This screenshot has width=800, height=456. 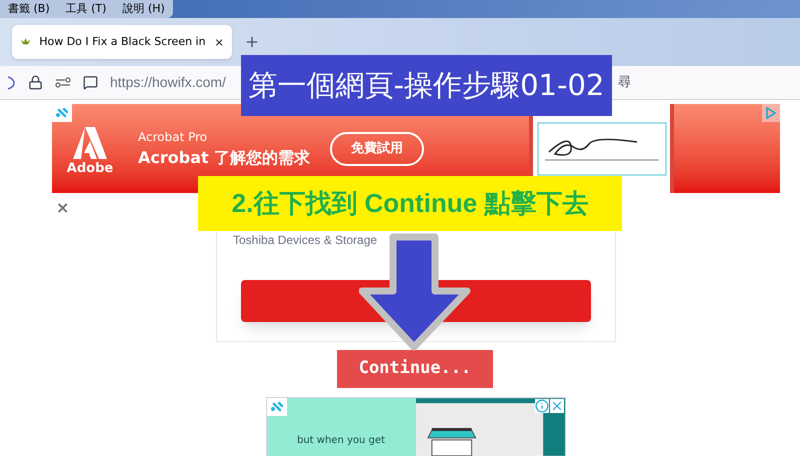 What do you see at coordinates (426, 85) in the screenshot?
I see `title-caption: 第一個網頁-操作步驟01-02` at bounding box center [426, 85].